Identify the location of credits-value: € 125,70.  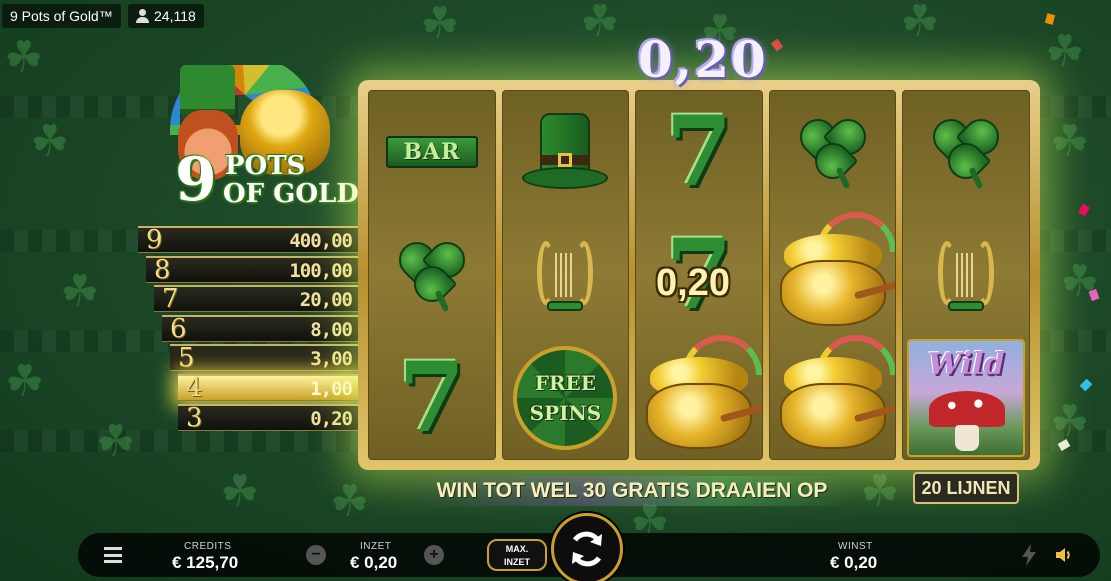
(205, 562).